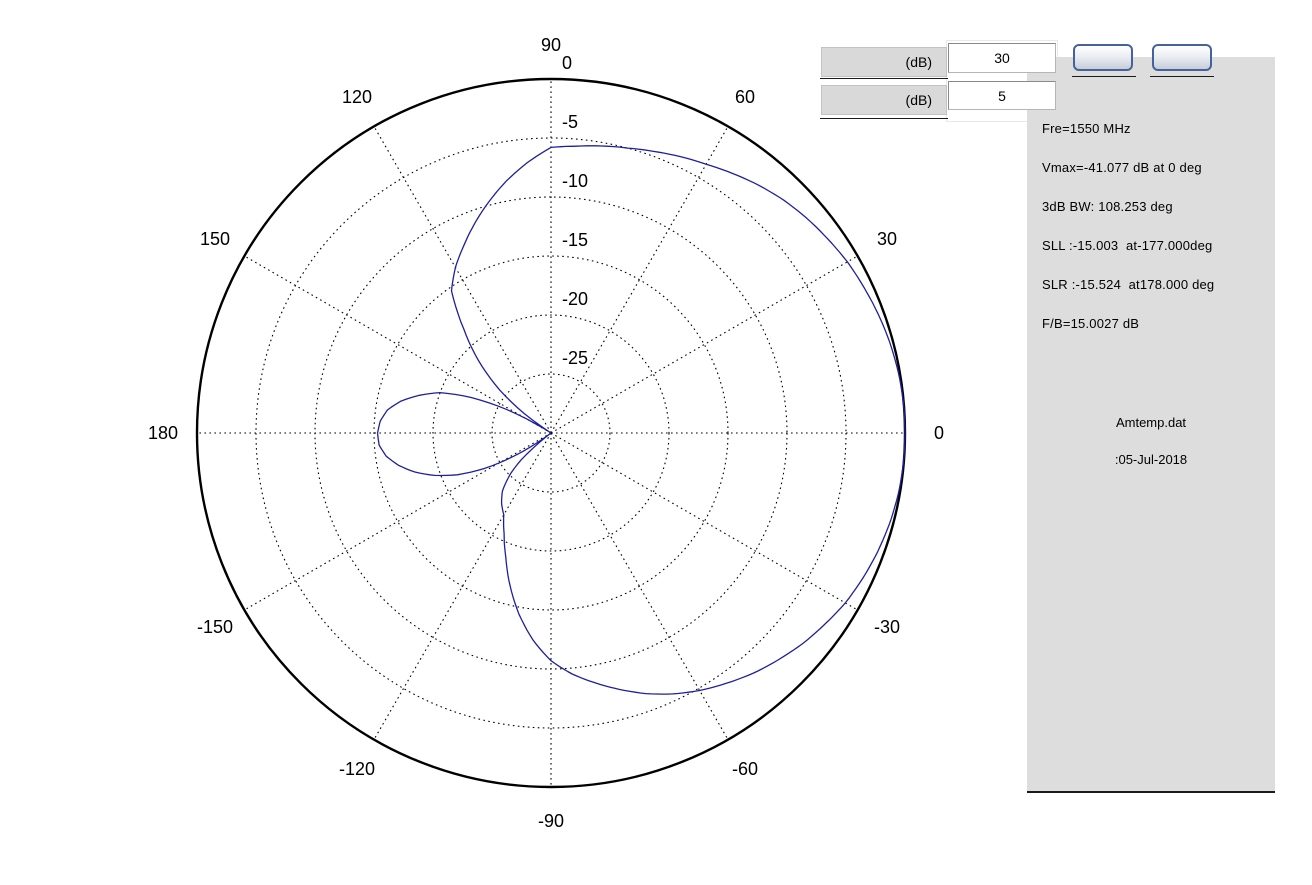  I want to click on stat-line: SLL :-15.003 at-177.000deg, so click(1127, 245).